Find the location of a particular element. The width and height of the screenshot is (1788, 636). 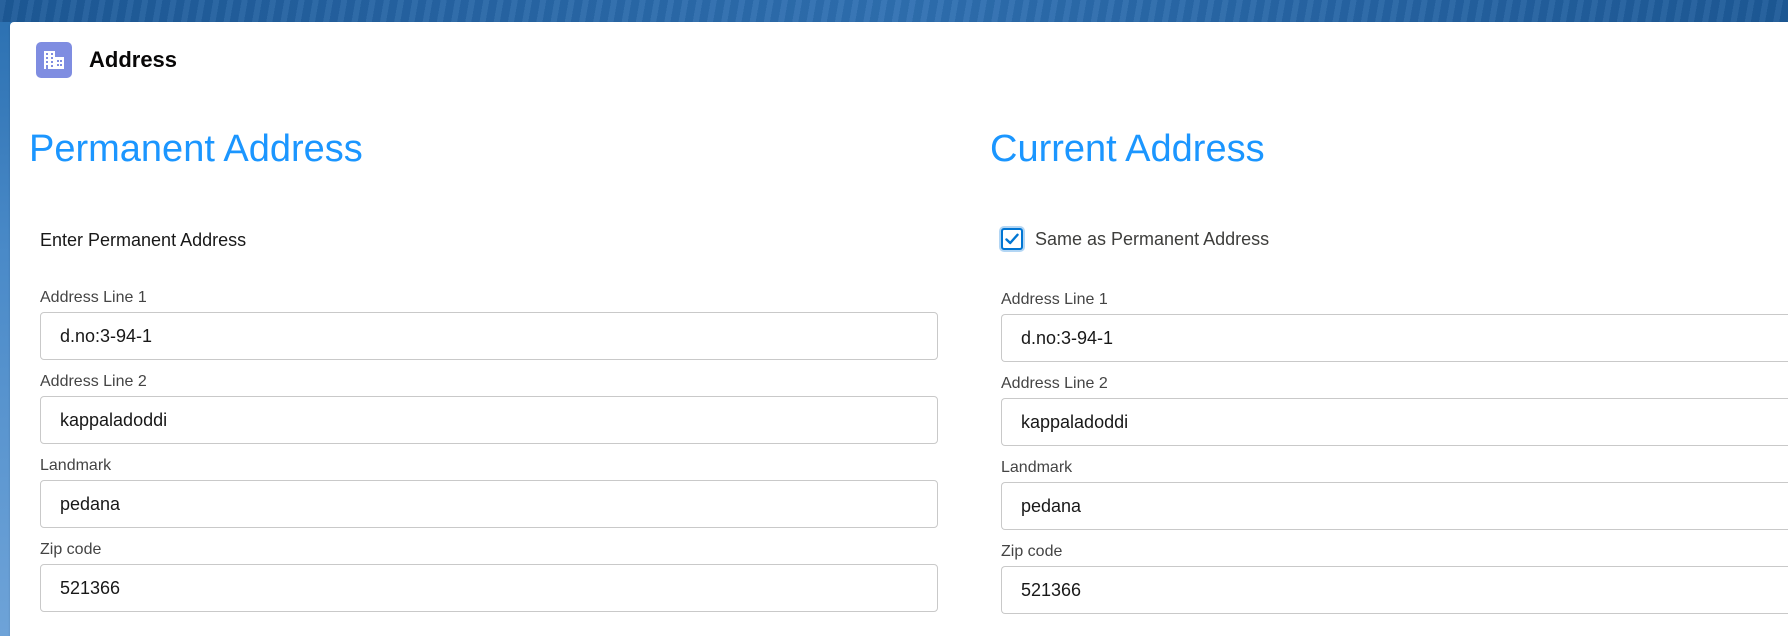

current-zip-field: Zip code is located at coordinates (1394, 578).